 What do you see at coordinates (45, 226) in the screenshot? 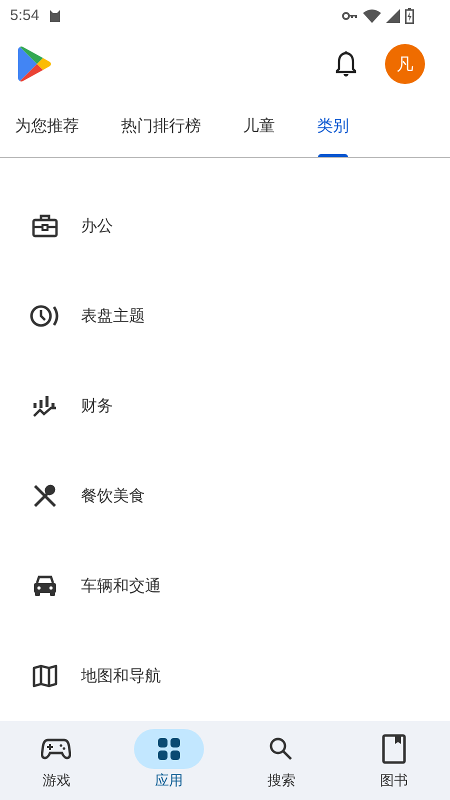
I see `briefcase-icon` at bounding box center [45, 226].